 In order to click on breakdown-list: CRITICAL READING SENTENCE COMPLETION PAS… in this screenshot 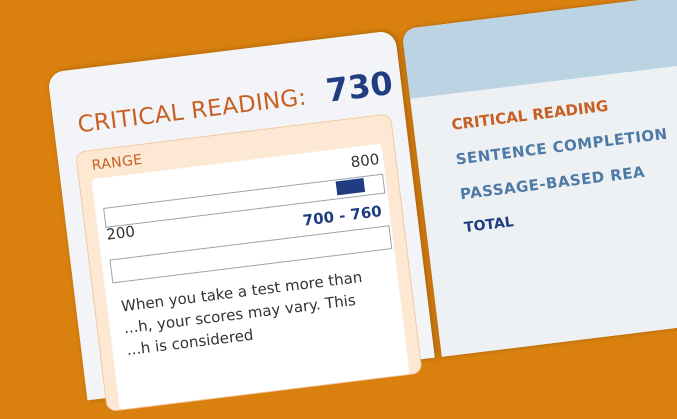, I will do `click(563, 171)`.